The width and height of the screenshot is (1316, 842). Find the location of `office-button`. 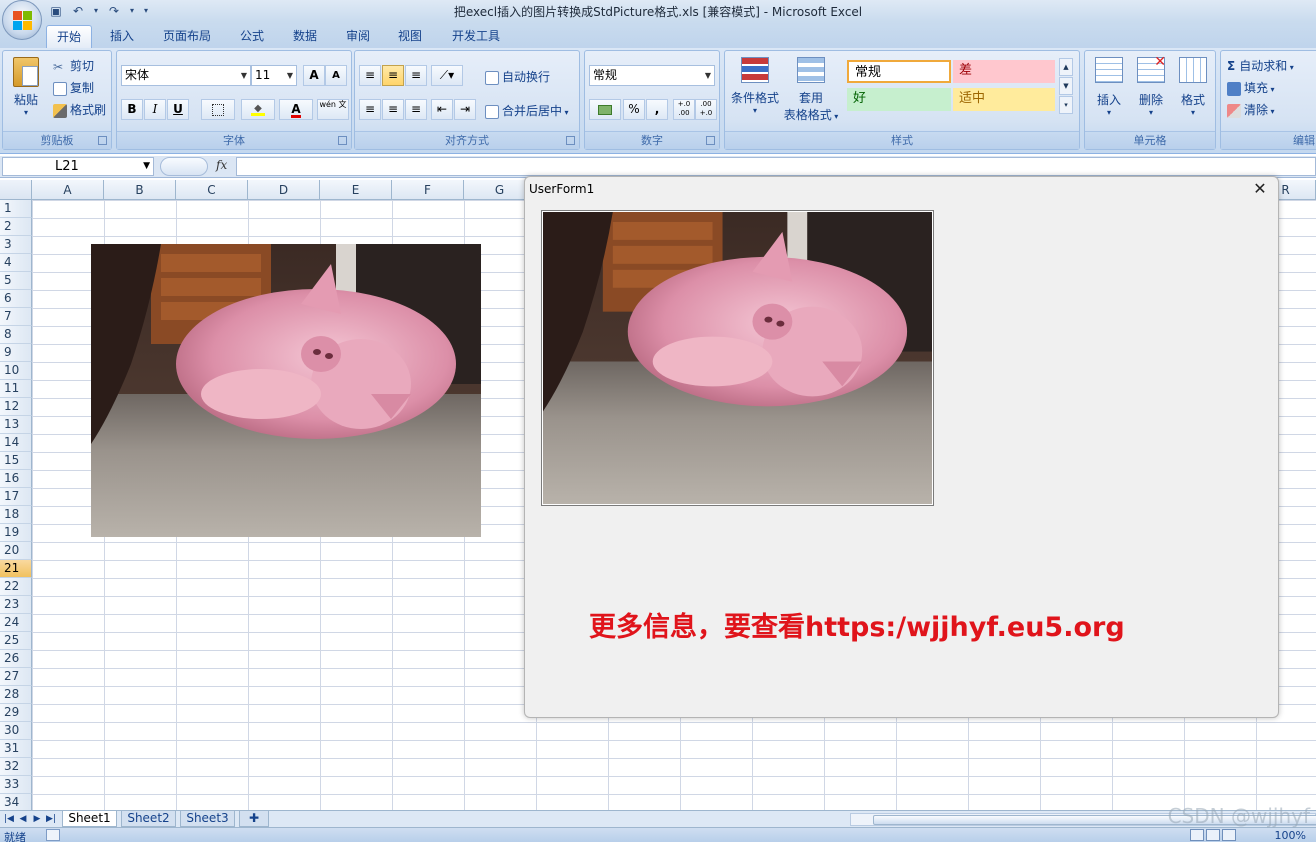

office-button is located at coordinates (22, 20).